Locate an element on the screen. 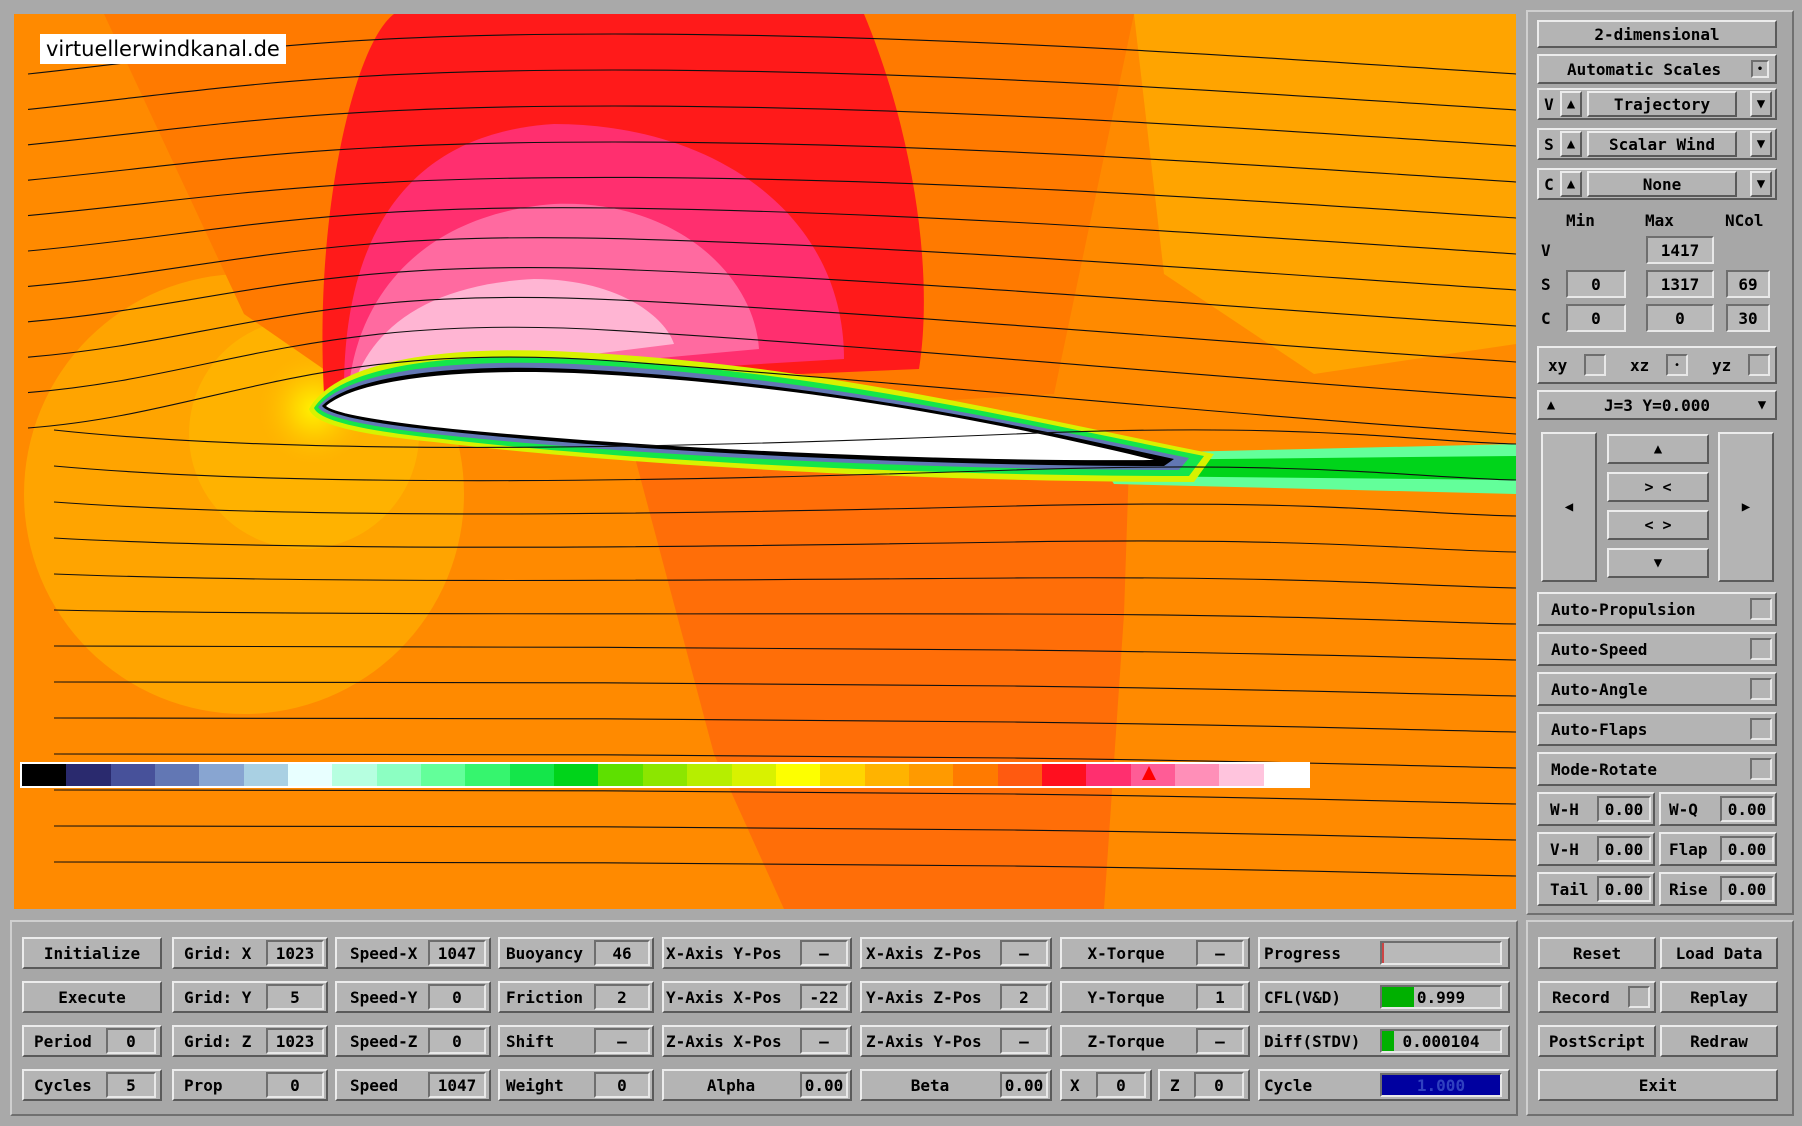 The image size is (1802, 1126). field-value: -22 is located at coordinates (824, 997).